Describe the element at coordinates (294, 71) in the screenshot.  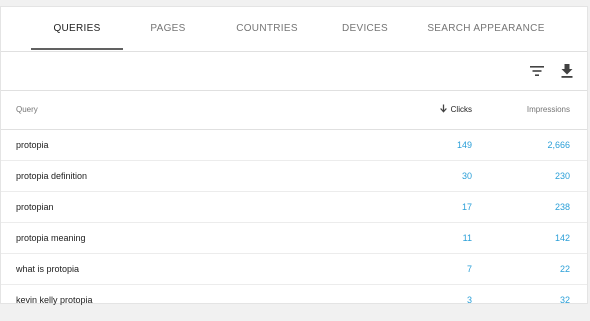
I see `table-toolbar` at that location.